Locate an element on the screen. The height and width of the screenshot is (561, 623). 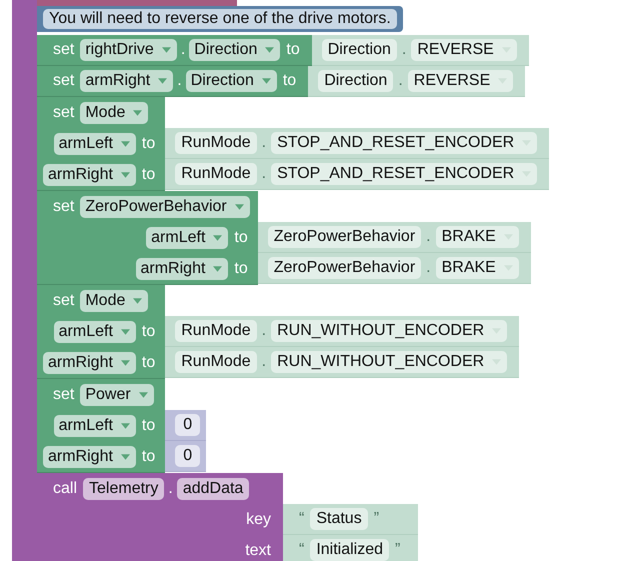
comment-block: You will need to reverse one of the drive motors. is located at coordinates (220, 19).